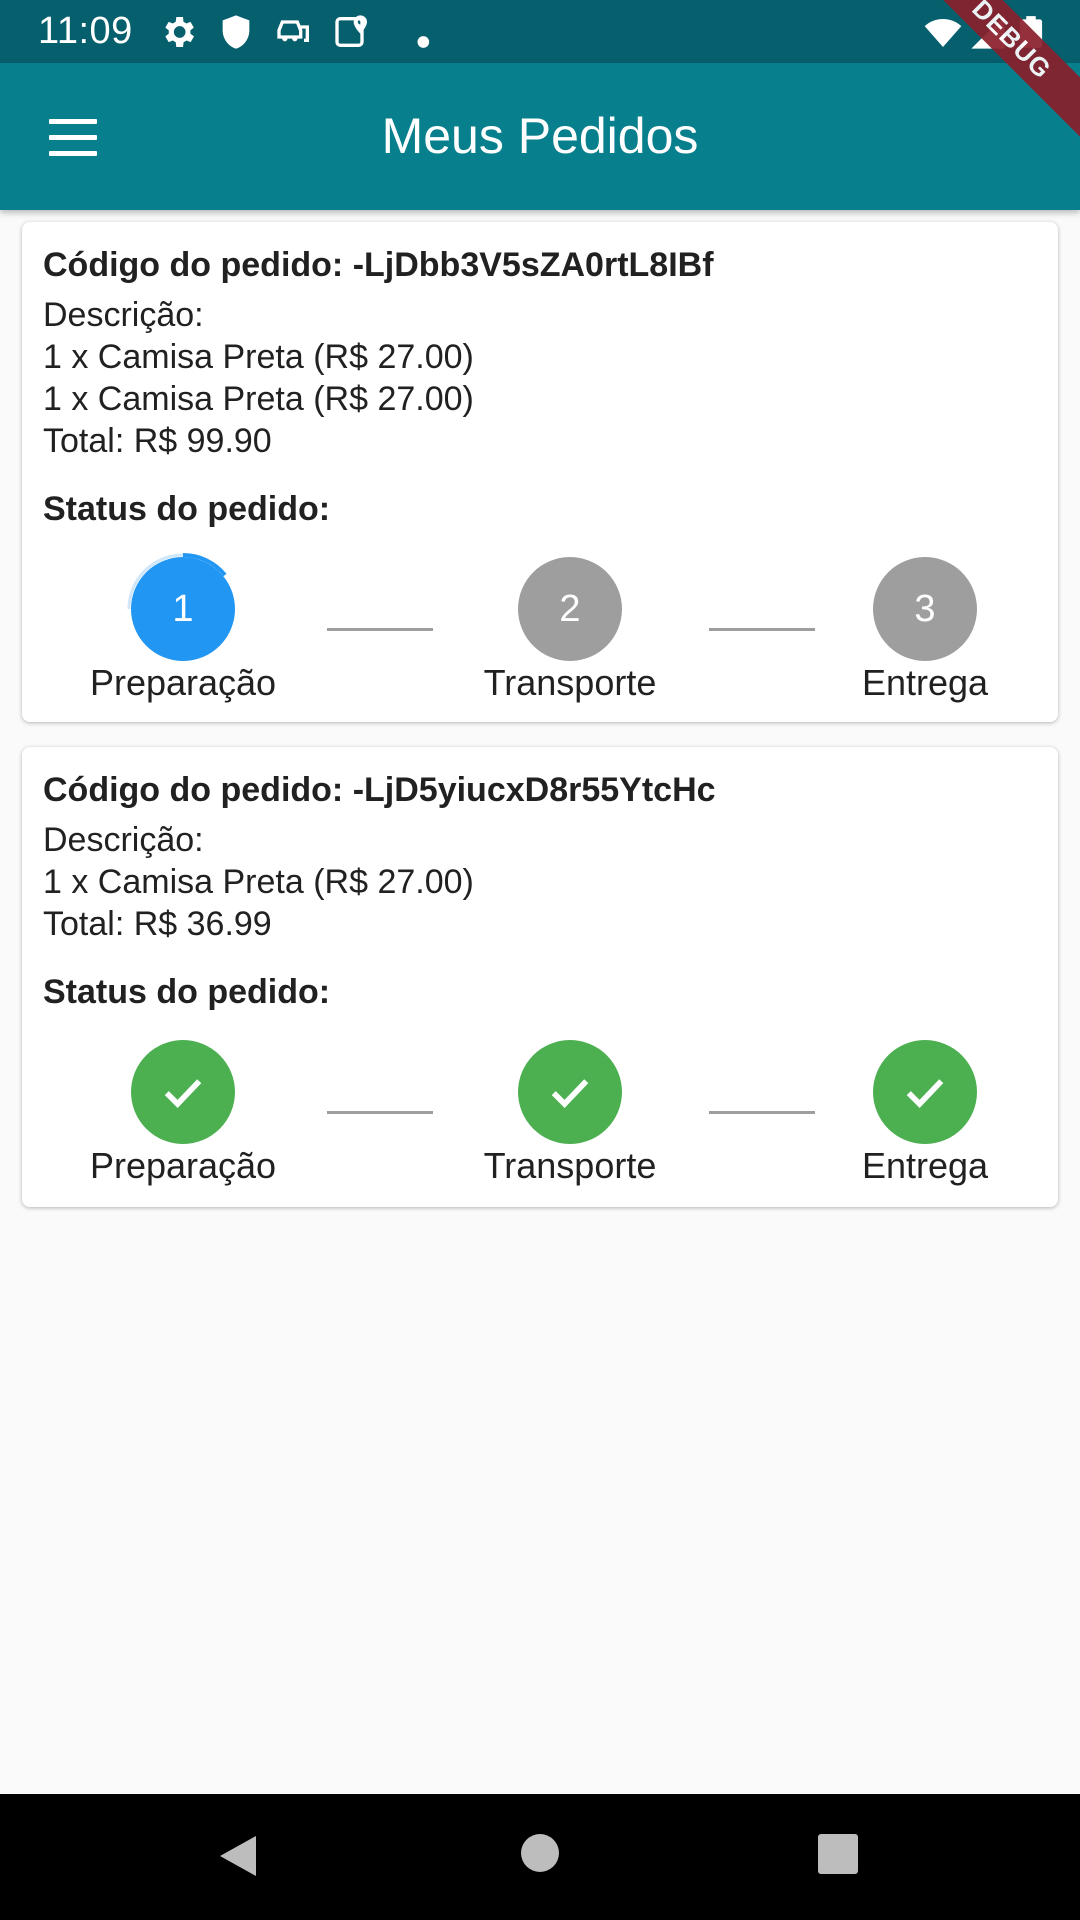 The image size is (1080, 1920). Describe the element at coordinates (838, 1854) in the screenshot. I see `recents-icon` at that location.